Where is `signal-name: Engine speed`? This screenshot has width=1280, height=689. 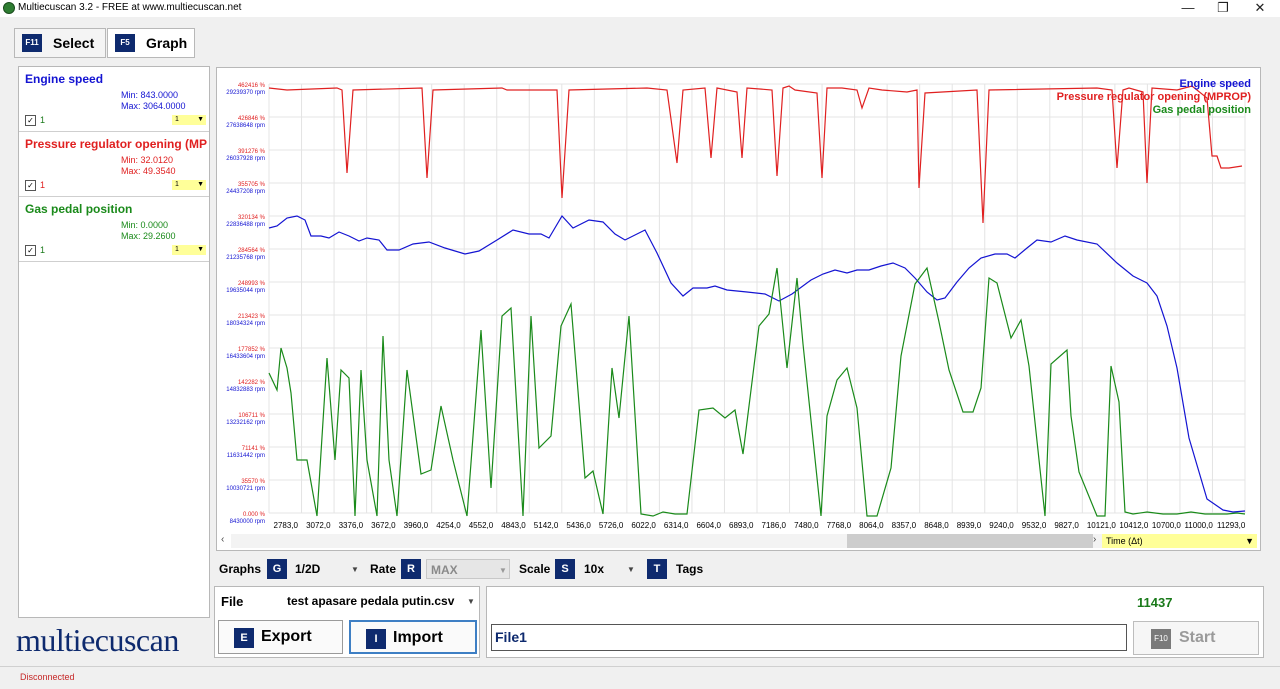 signal-name: Engine speed is located at coordinates (64, 79).